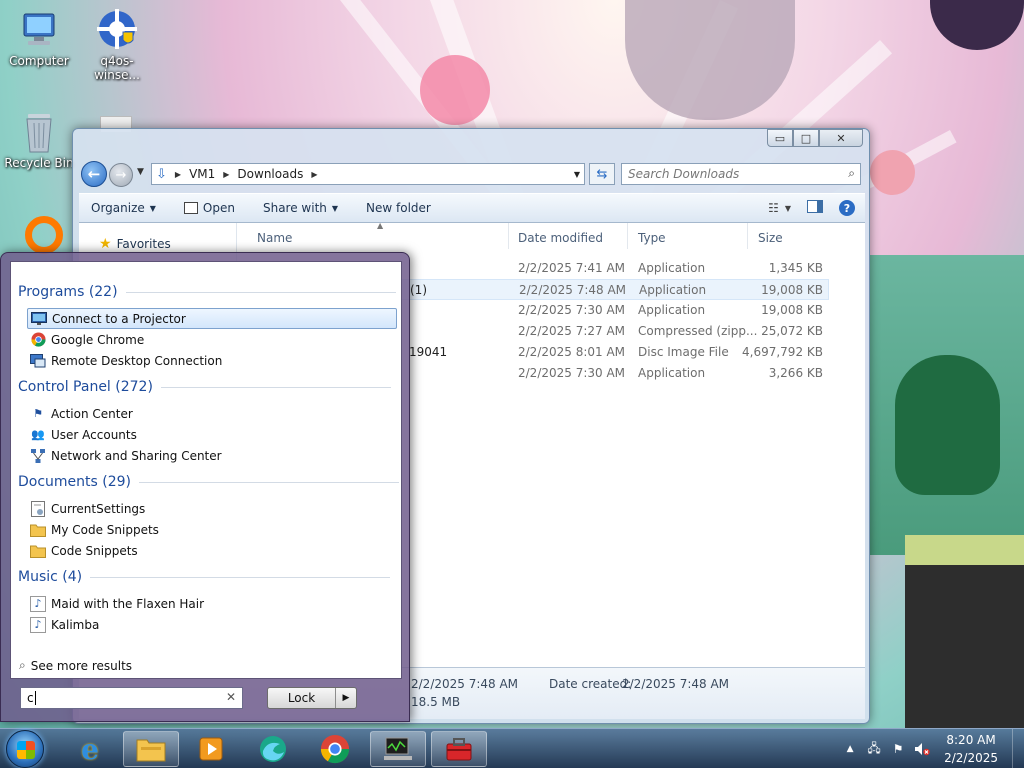 The height and width of the screenshot is (768, 1024). I want to click on breadcrumb-downloads: Downloads, so click(270, 174).